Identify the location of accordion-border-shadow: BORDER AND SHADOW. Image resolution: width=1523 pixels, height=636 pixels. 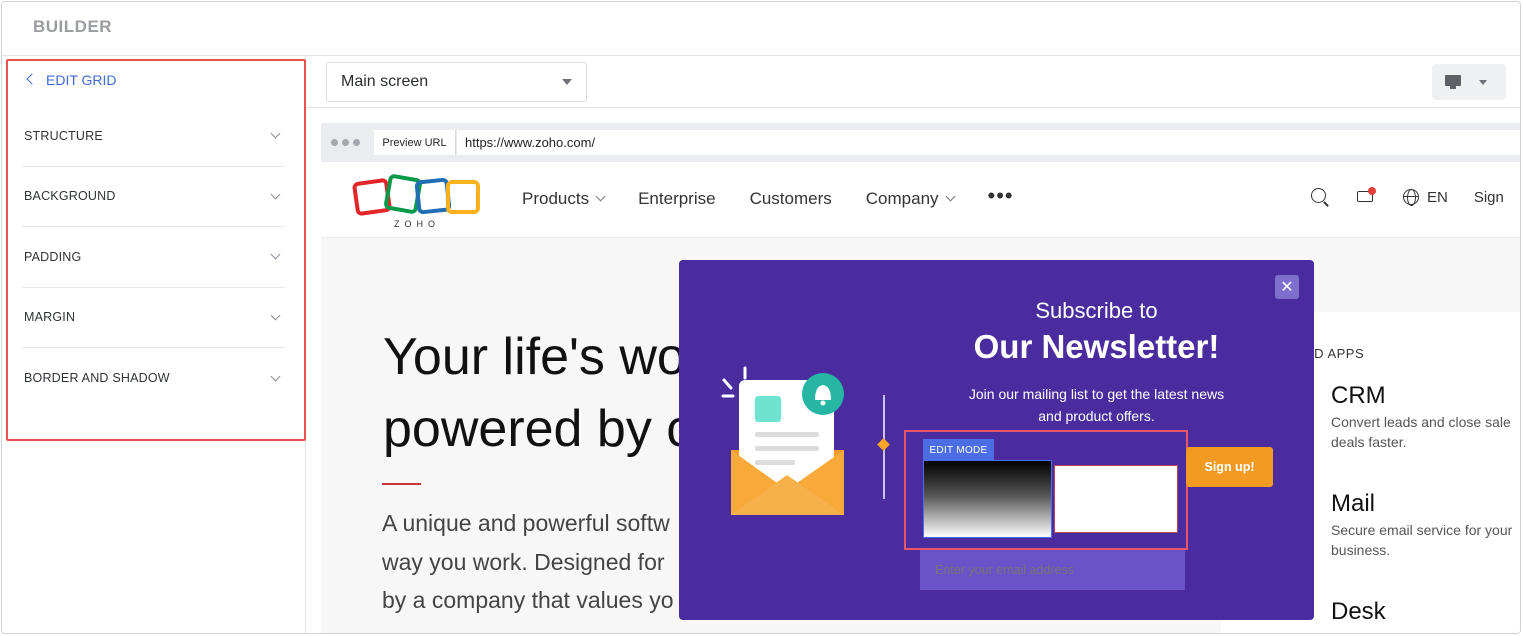
(153, 378).